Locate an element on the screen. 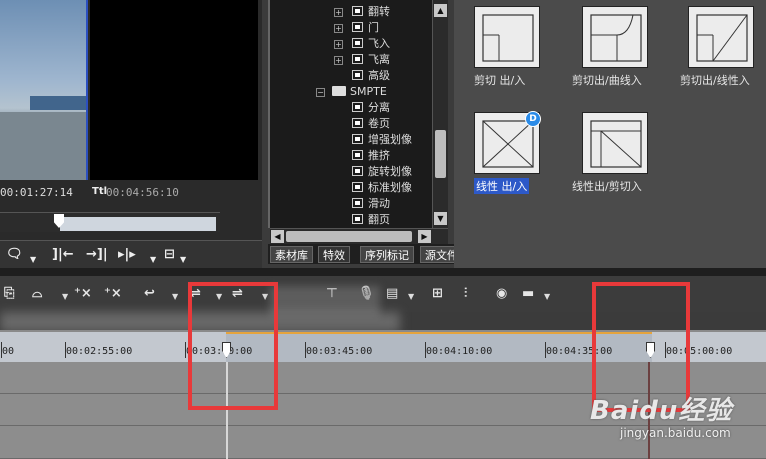 This screenshot has width=766, height=459. cut-transition-icon is located at coordinates (508, 38).